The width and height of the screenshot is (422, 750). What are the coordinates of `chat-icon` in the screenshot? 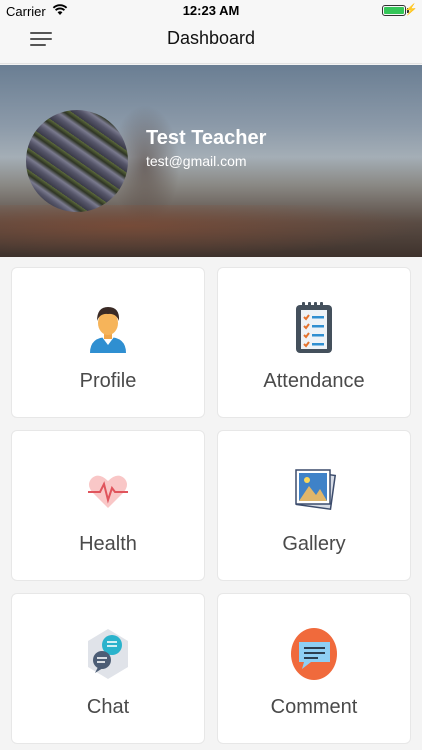 It's located at (108, 654).